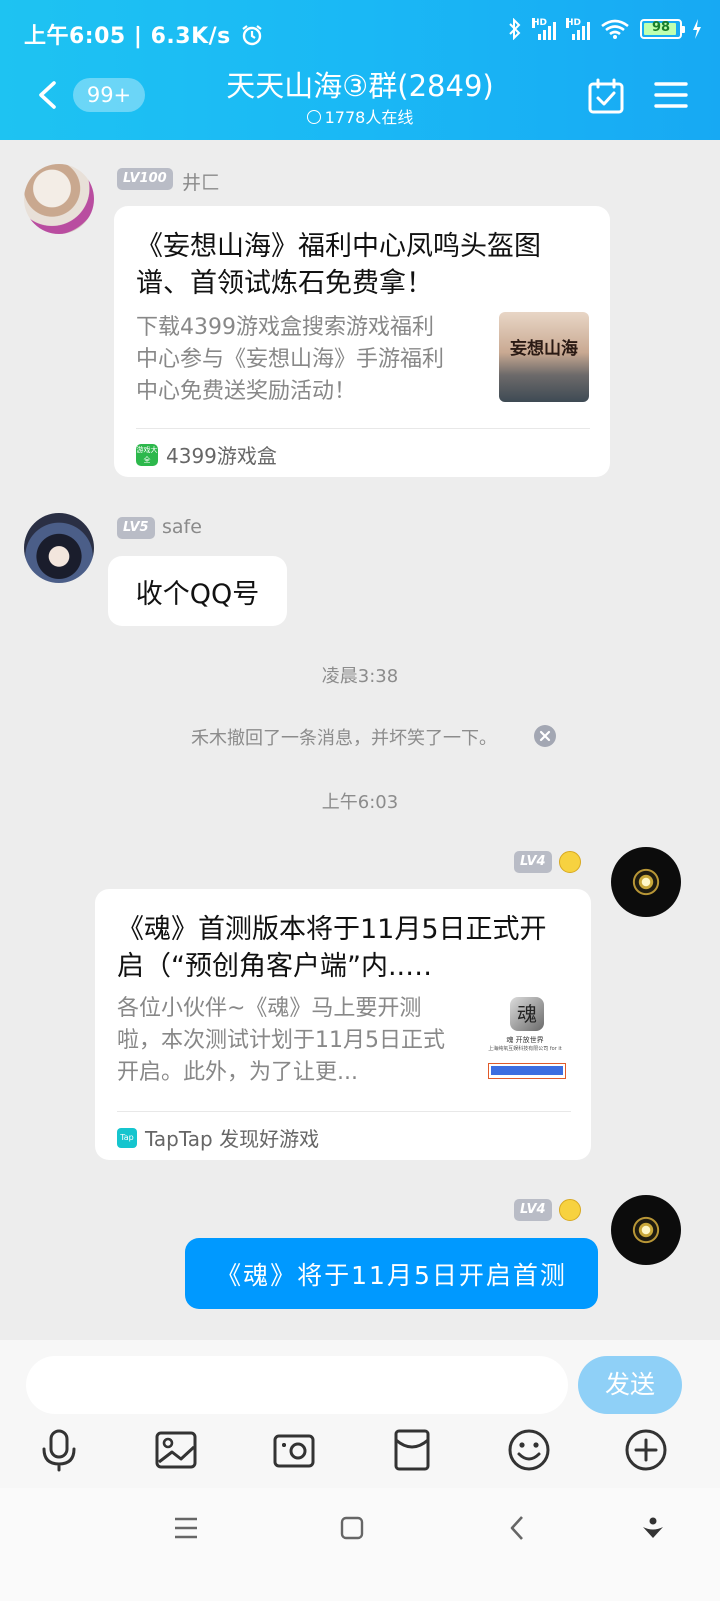 This screenshot has height=1601, width=720. What do you see at coordinates (338, 265) in the screenshot?
I see `card-title: 《妄想山海》福利中心凤鸣头盔图 谱、首领试炼石免费拿！` at bounding box center [338, 265].